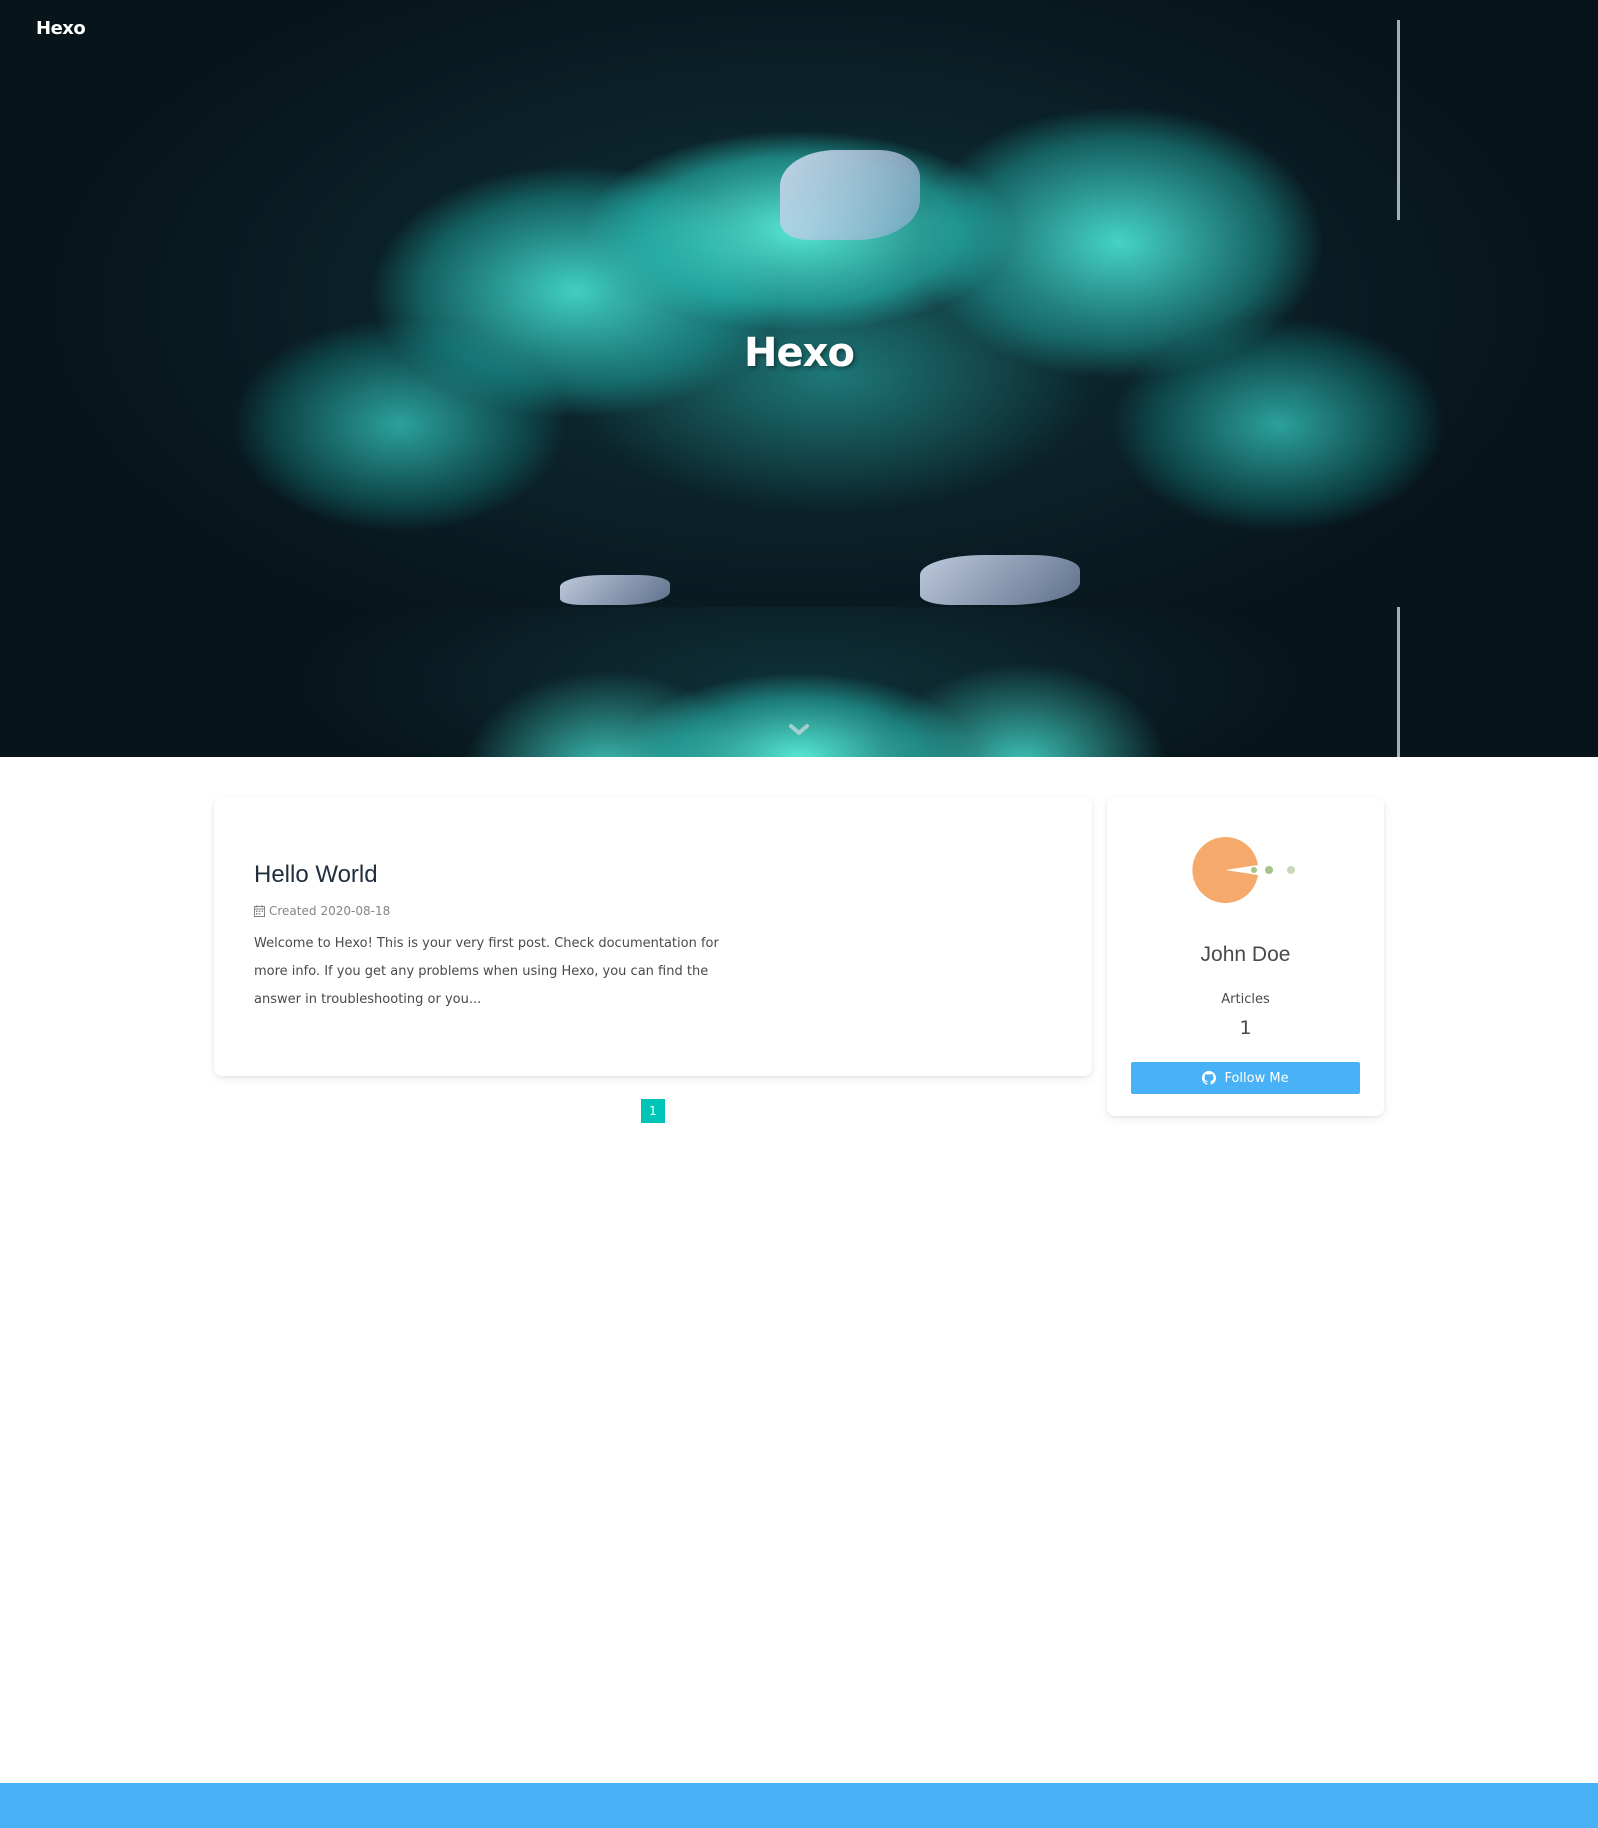  I want to click on scroll-down-button, so click(799, 730).